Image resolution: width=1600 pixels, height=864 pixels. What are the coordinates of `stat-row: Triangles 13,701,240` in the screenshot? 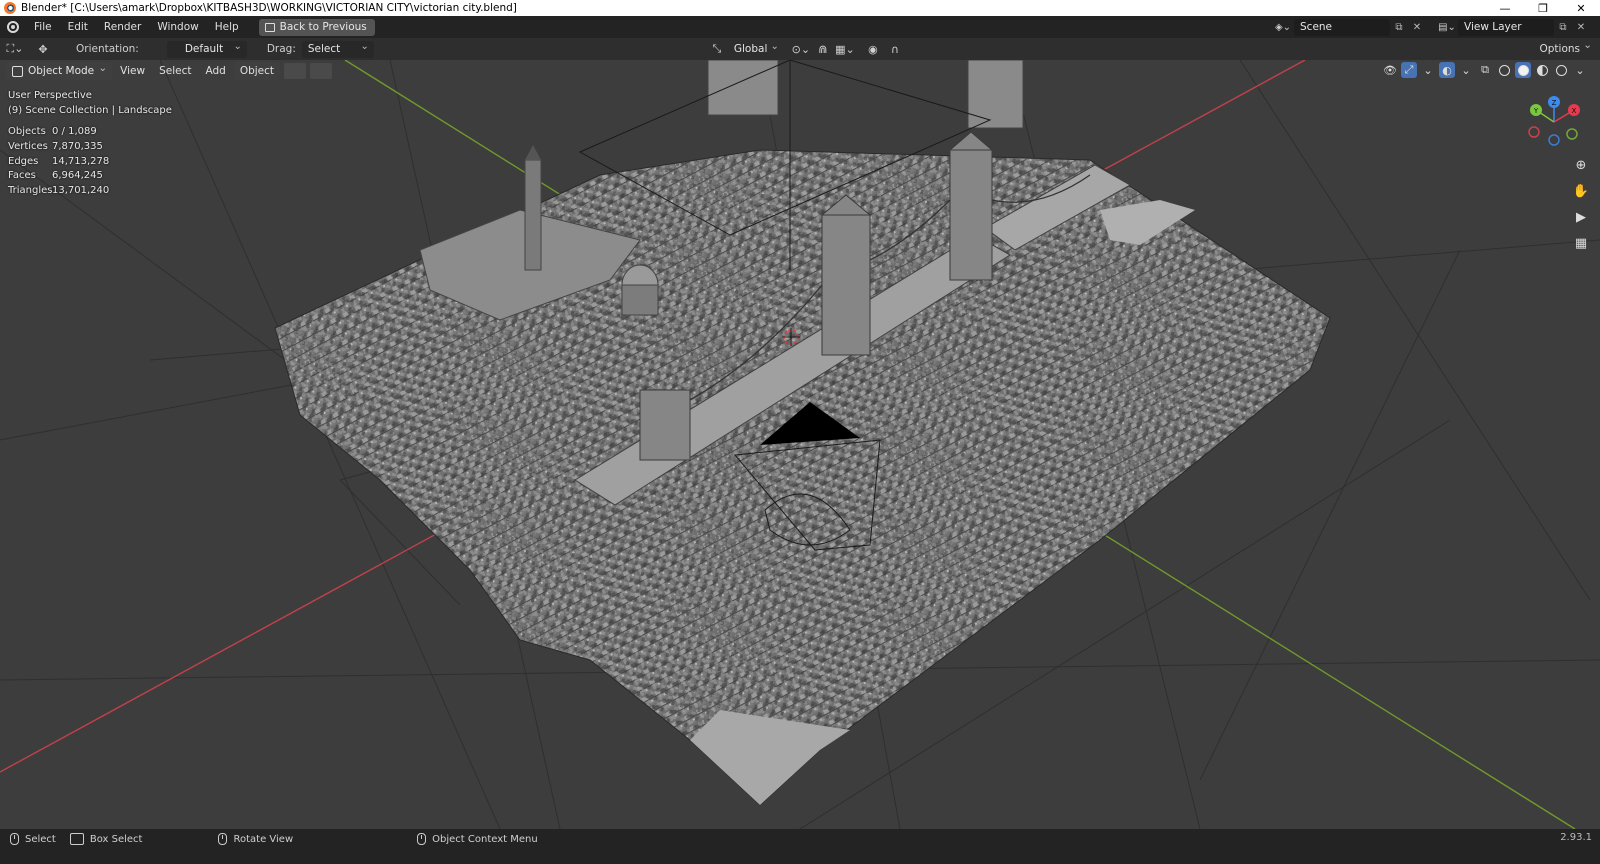 It's located at (58, 191).